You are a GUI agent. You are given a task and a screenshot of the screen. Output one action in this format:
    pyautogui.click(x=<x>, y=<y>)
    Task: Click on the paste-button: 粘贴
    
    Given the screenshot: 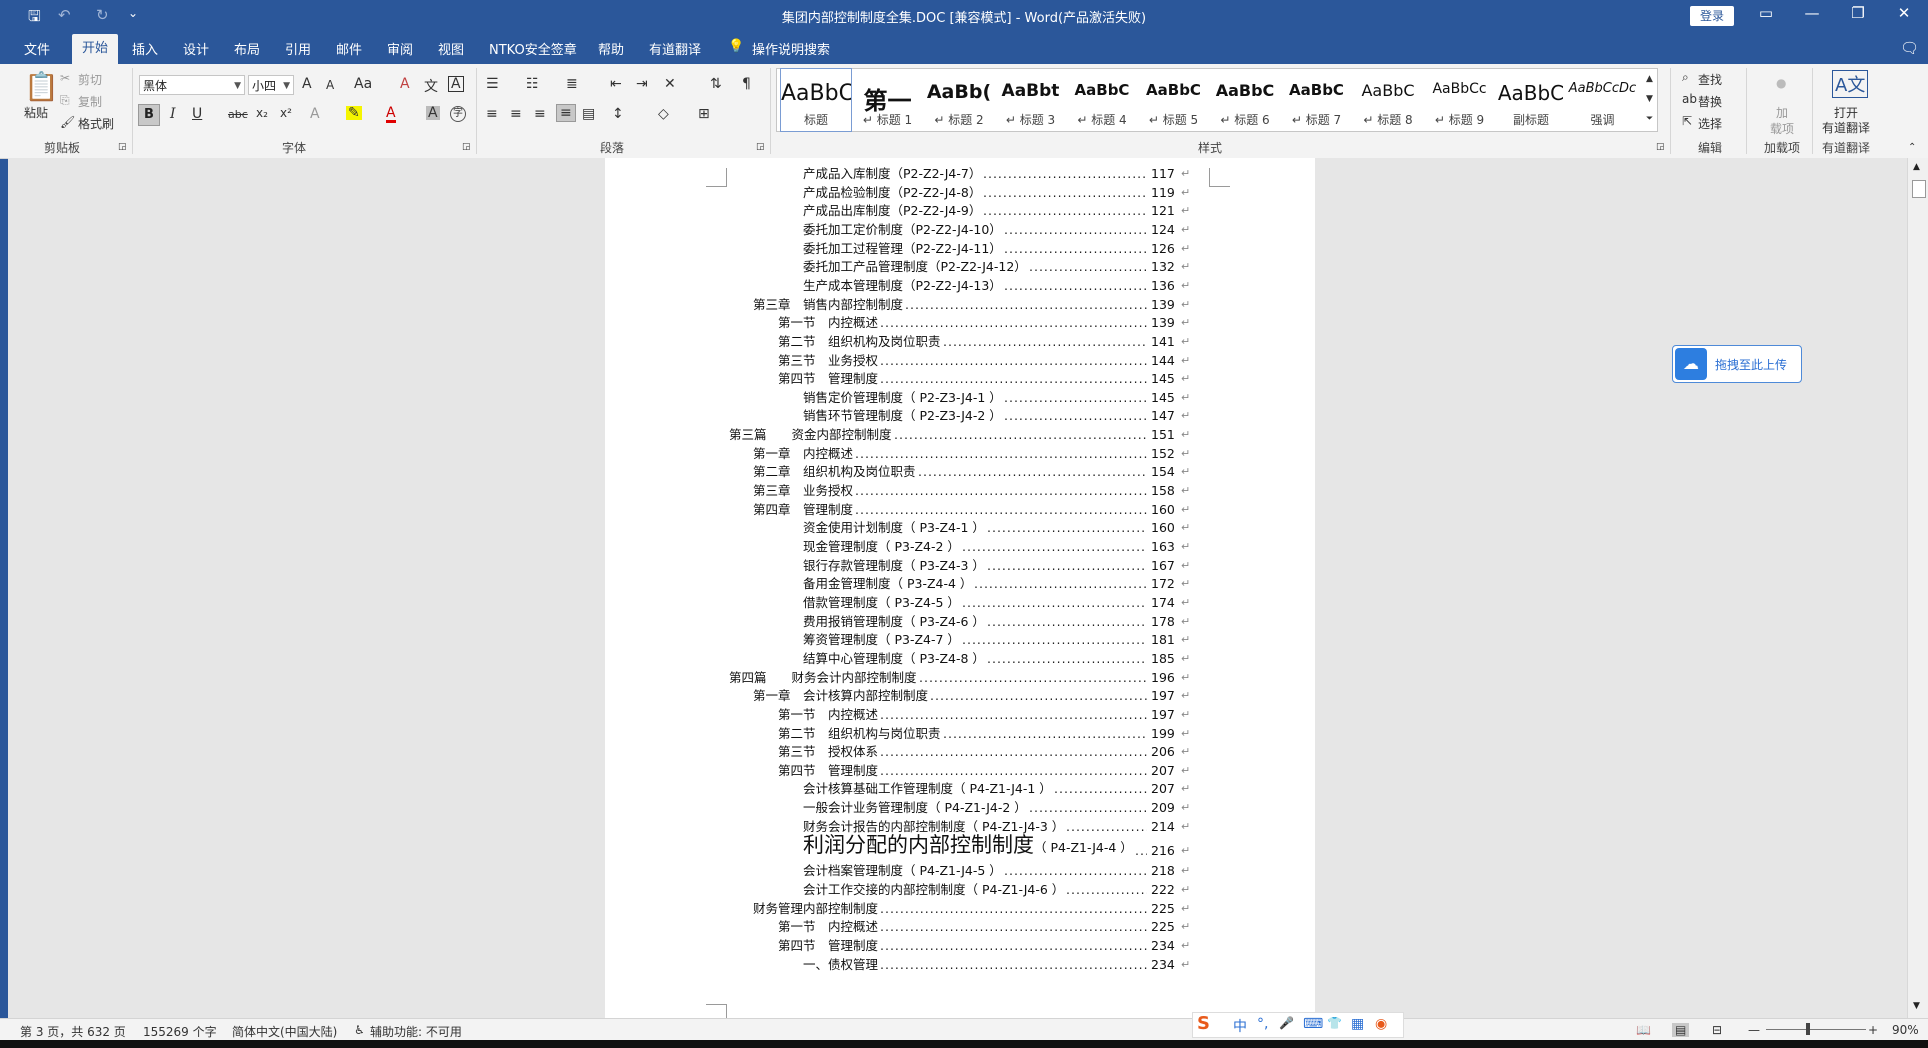 What is the action you would take?
    pyautogui.click(x=36, y=112)
    